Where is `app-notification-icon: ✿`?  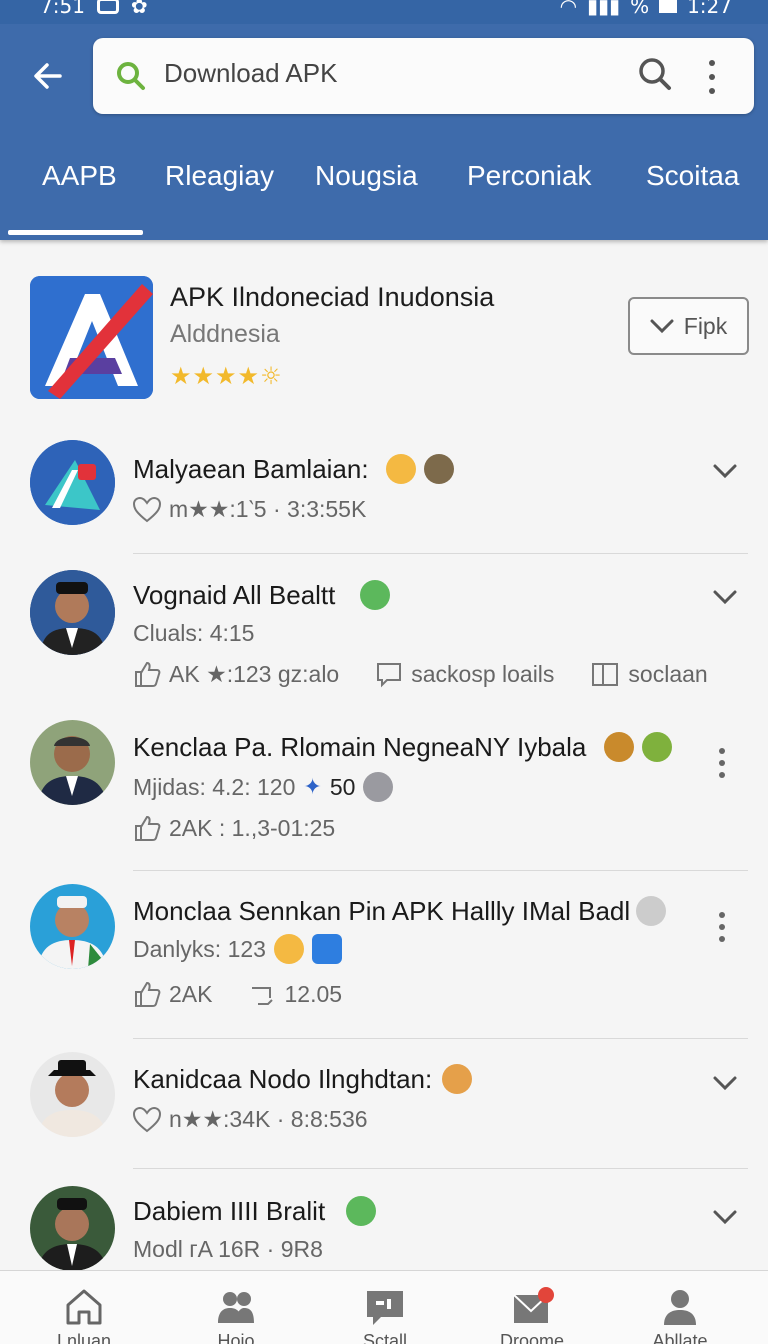
app-notification-icon: ✿ is located at coordinates (139, 9).